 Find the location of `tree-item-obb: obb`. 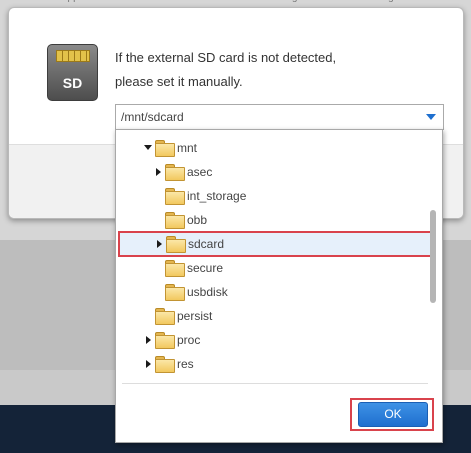

tree-item-obb: obb is located at coordinates (273, 220).